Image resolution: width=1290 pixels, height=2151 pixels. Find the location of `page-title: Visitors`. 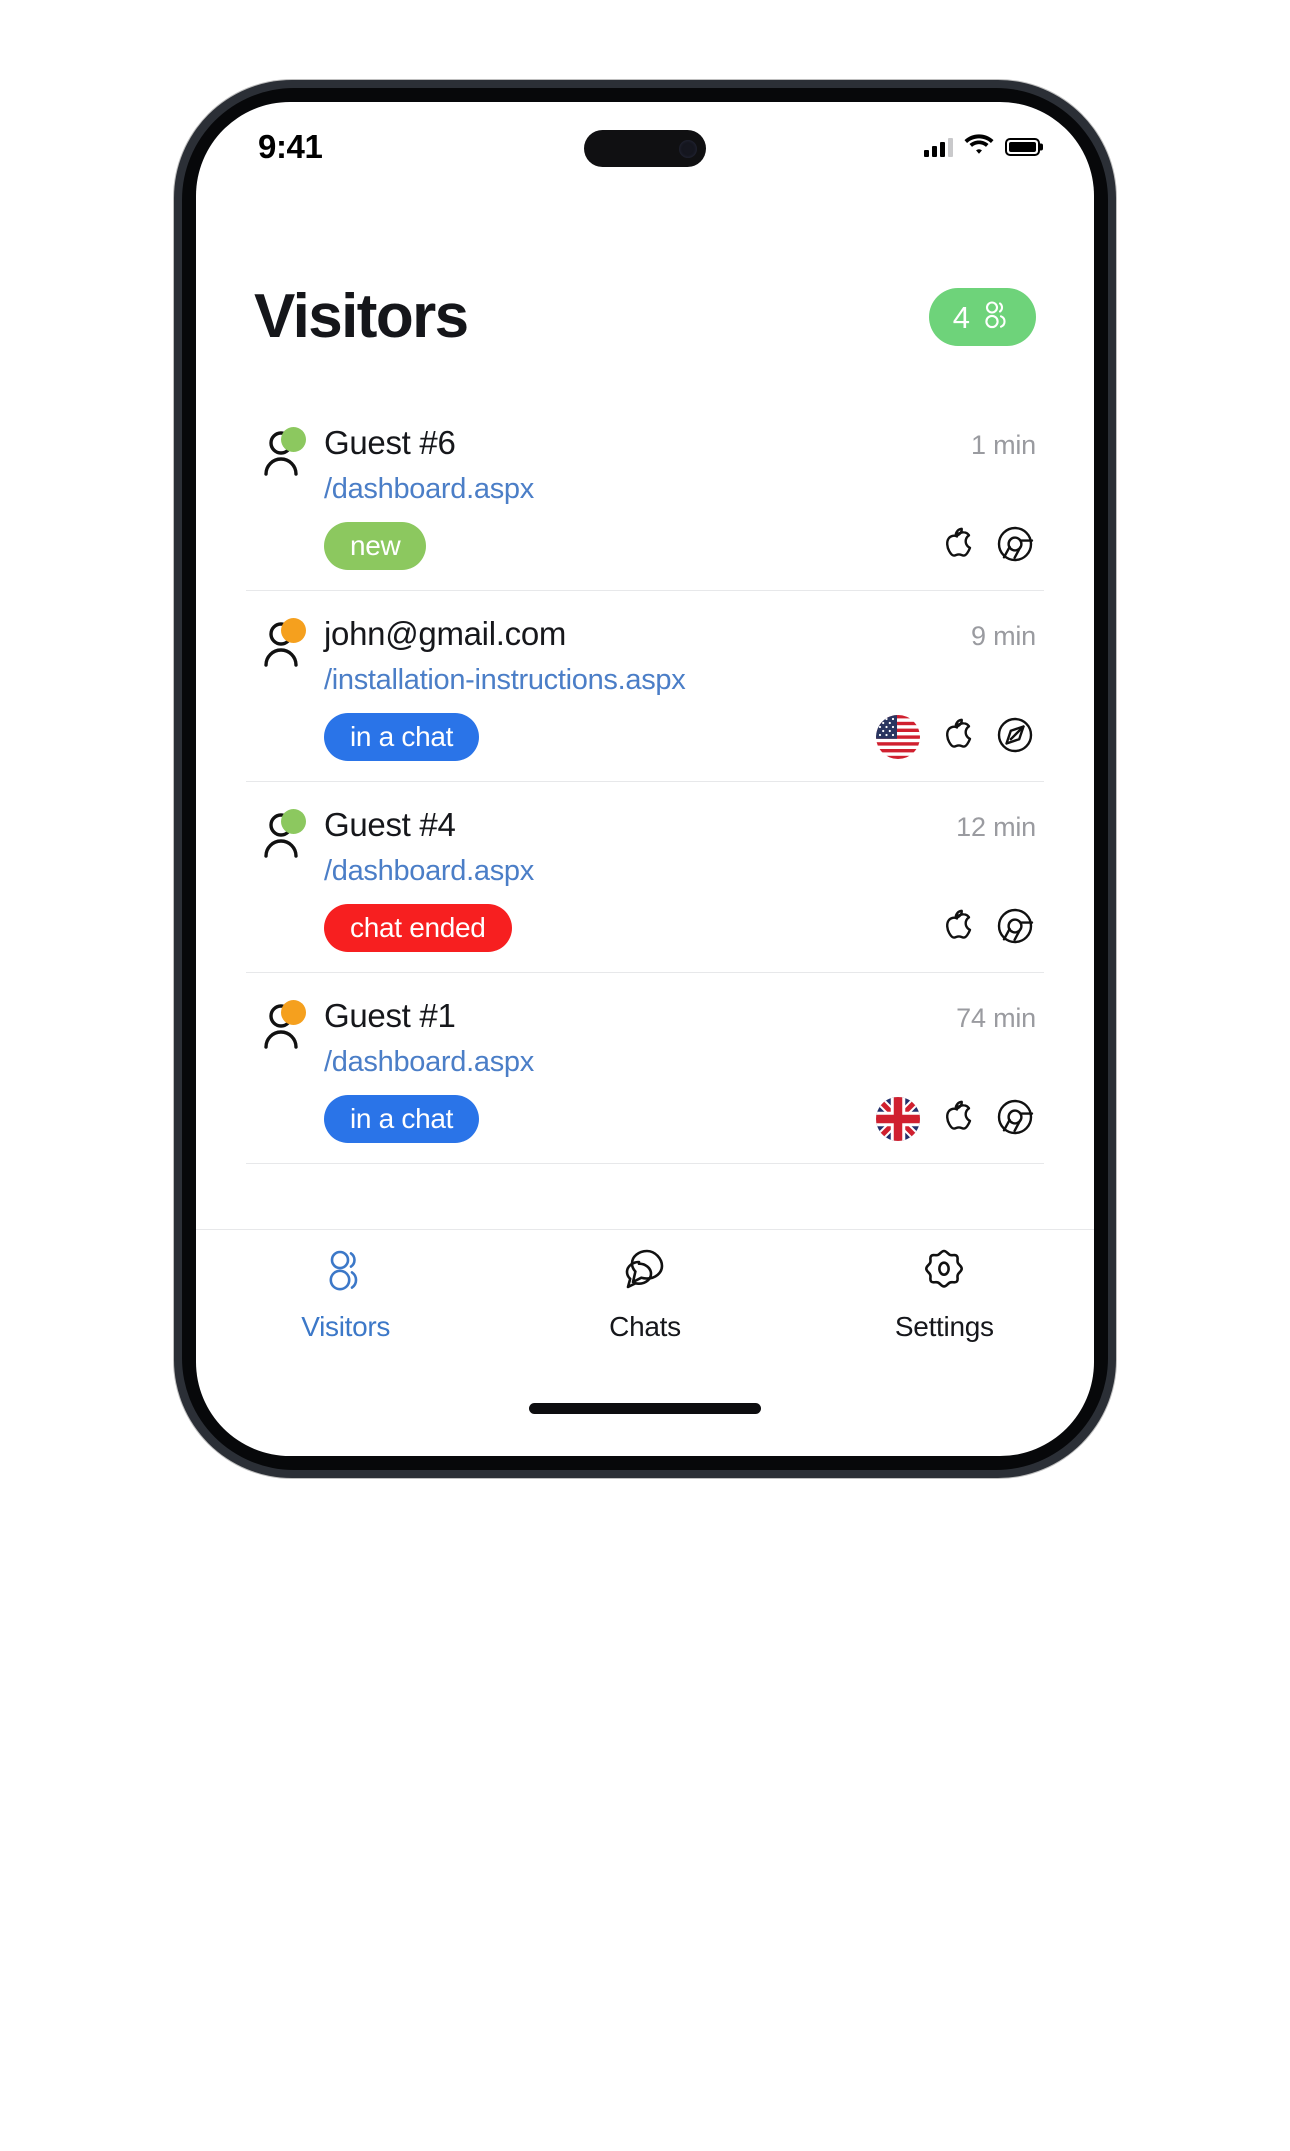

page-title: Visitors is located at coordinates (361, 316).